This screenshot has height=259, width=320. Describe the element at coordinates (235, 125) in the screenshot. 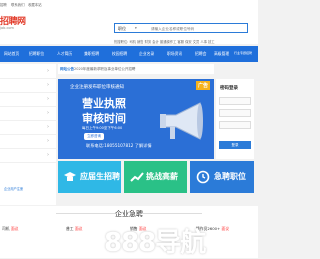

I see `captcha-field` at that location.